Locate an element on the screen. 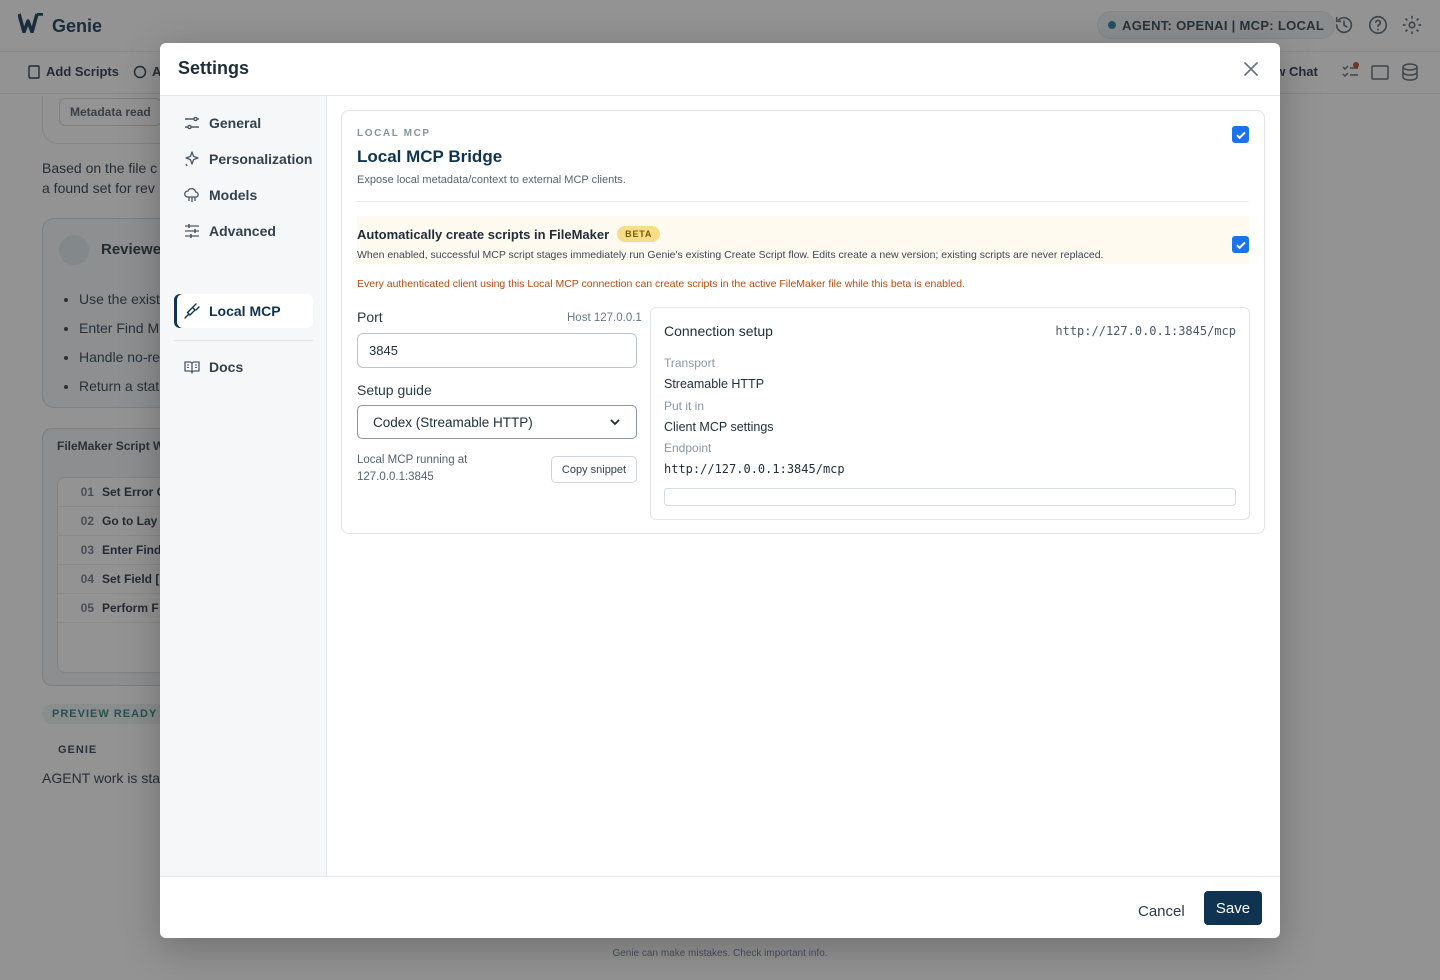  cancel-button: Cancel is located at coordinates (1161, 911).